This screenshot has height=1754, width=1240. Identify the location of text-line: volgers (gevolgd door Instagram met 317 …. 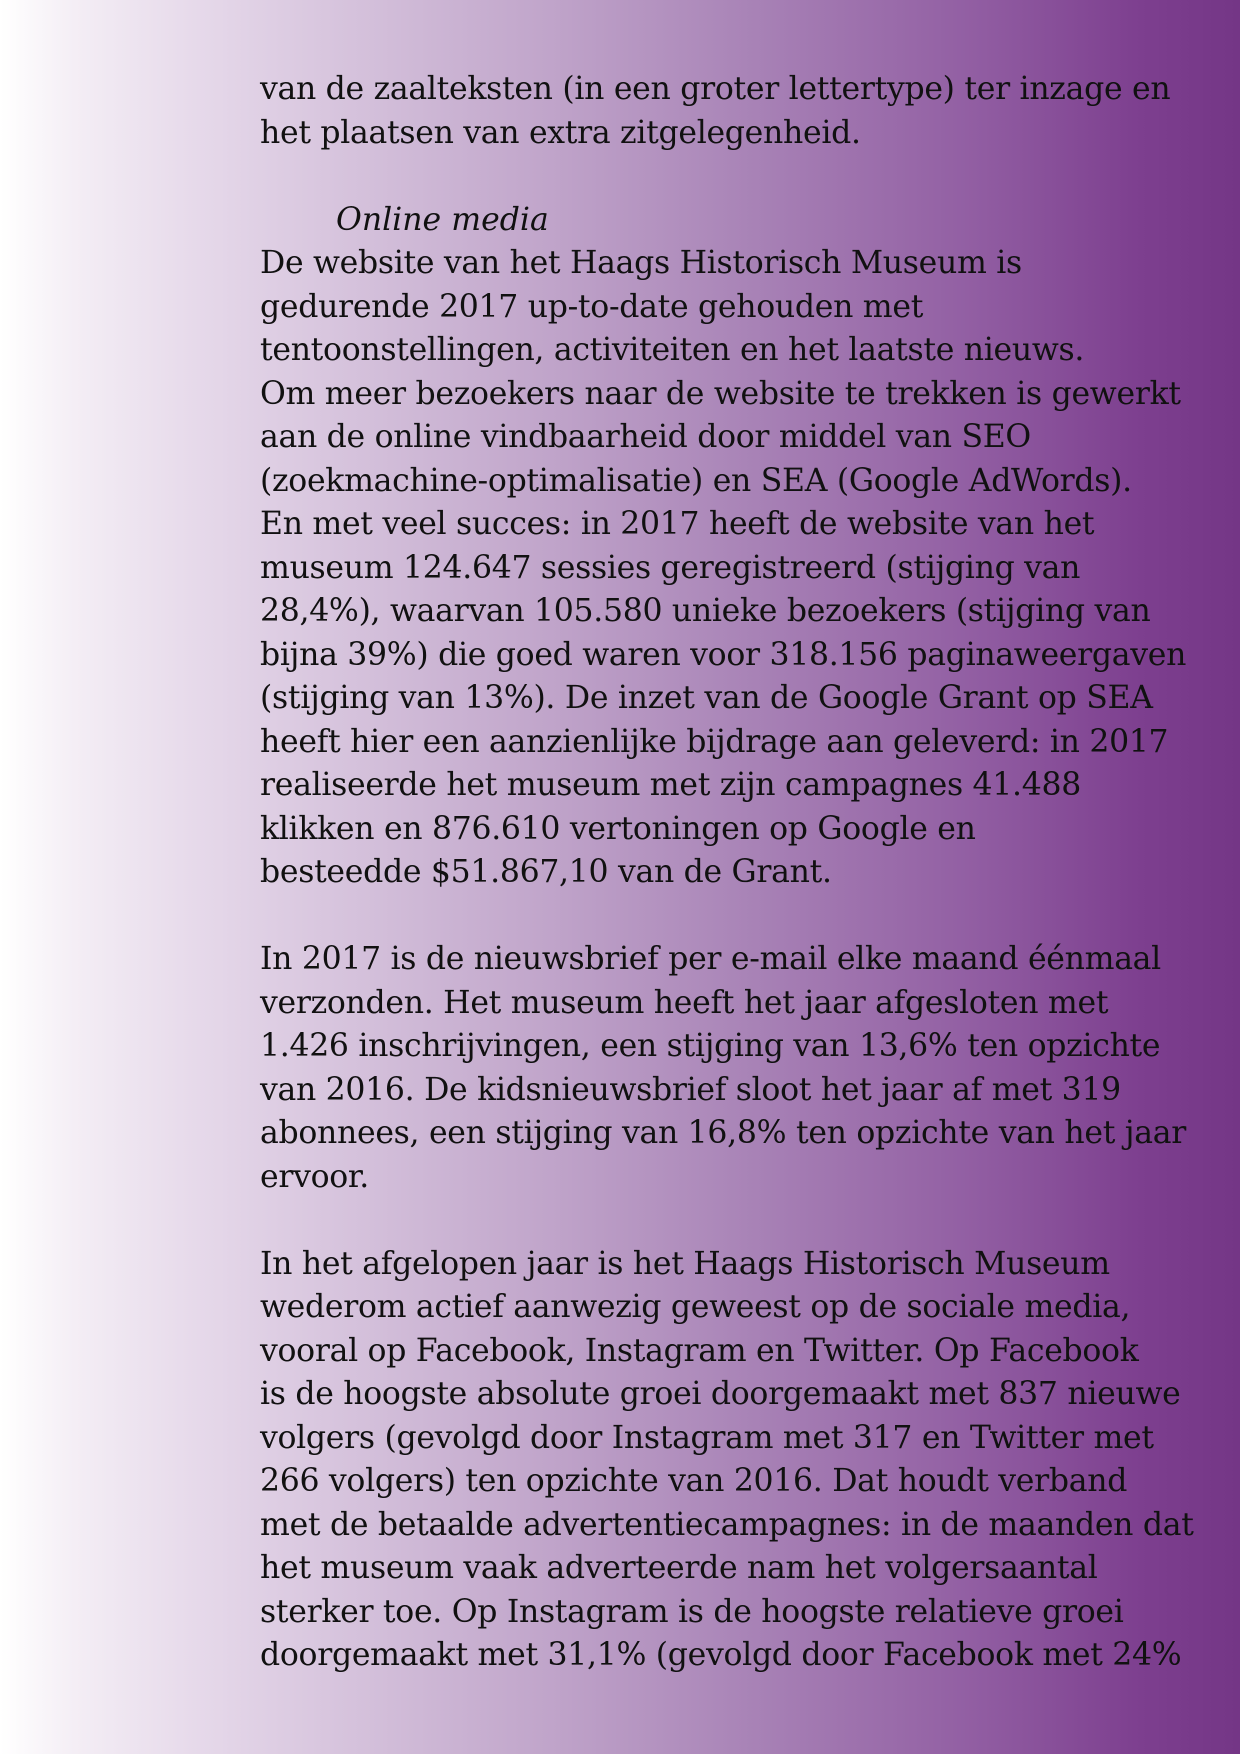
(707, 1437).